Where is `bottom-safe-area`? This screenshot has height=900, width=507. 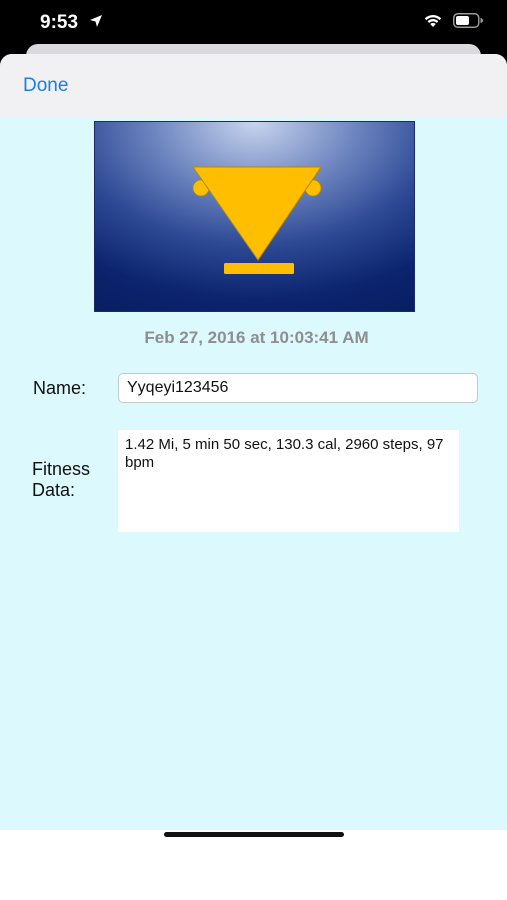 bottom-safe-area is located at coordinates (253, 865).